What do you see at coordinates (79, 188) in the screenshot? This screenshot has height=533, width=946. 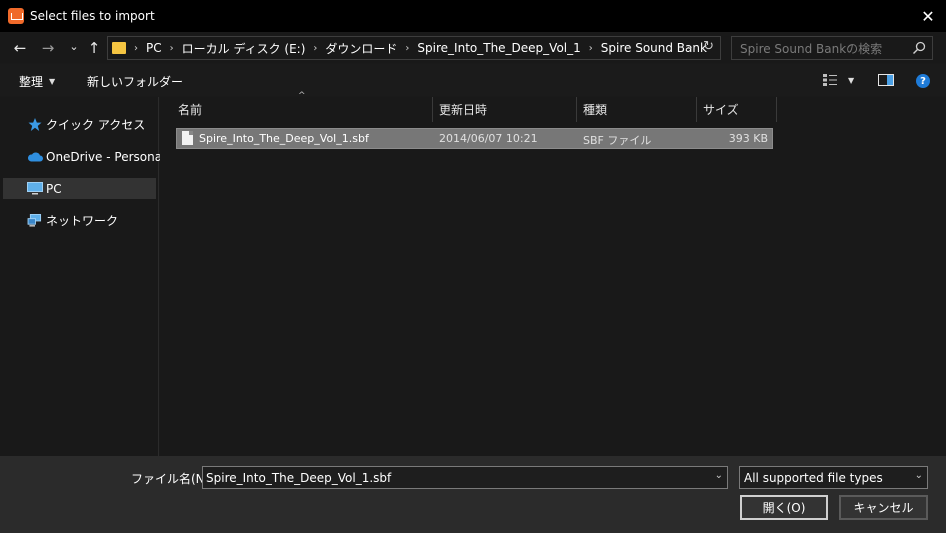 I see `sidebar-item-pc: PC` at bounding box center [79, 188].